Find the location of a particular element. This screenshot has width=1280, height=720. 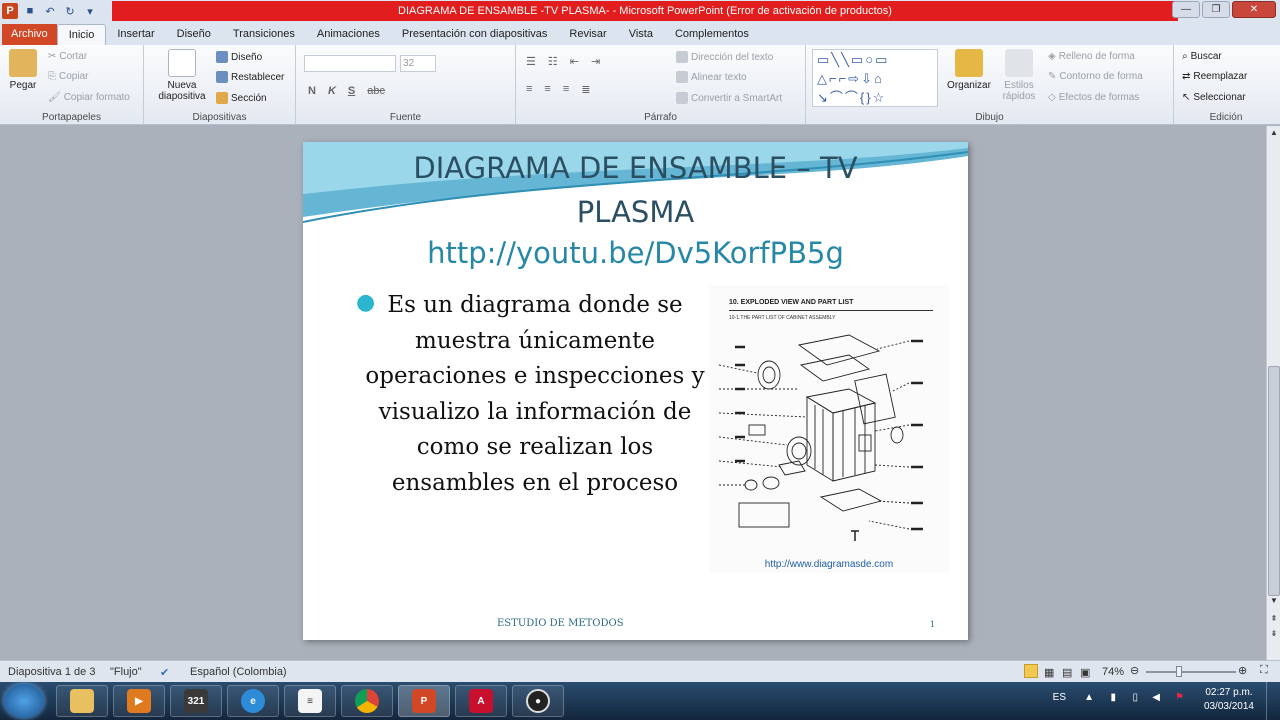

find-button: ⌕ Buscar is located at coordinates (1202, 56).